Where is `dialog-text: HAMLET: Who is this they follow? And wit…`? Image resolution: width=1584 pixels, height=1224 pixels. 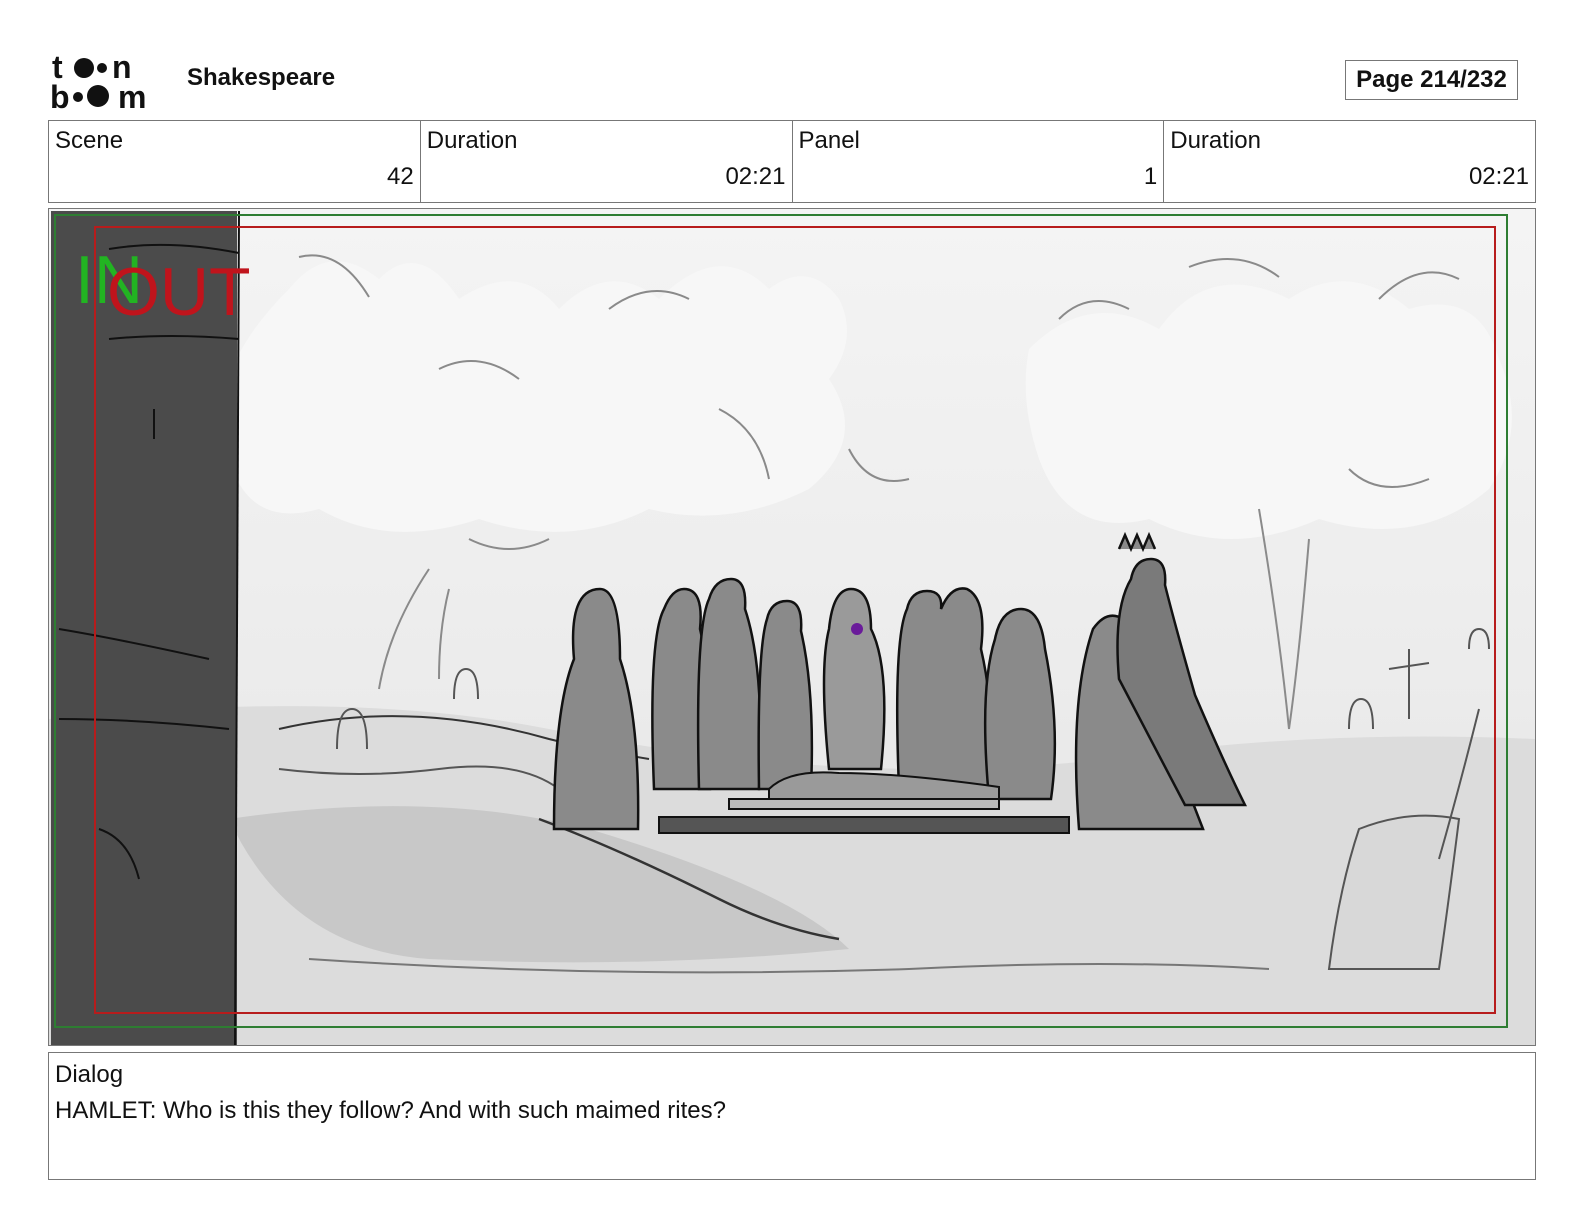 dialog-text: HAMLET: Who is this they follow? And wit… is located at coordinates (390, 1110).